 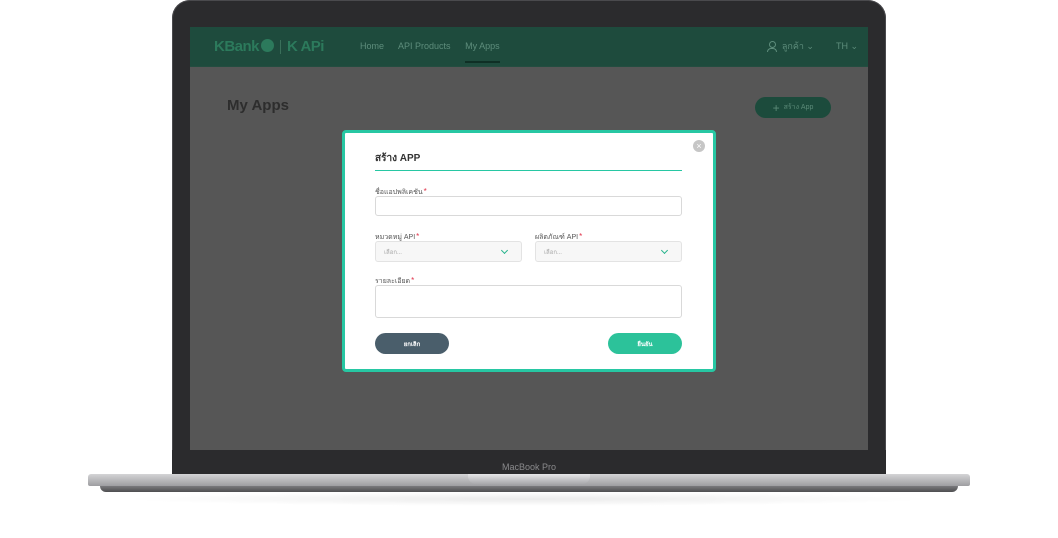 I want to click on nav-right: ลูกค้า ⌄ TH ⌄, so click(x=812, y=46).